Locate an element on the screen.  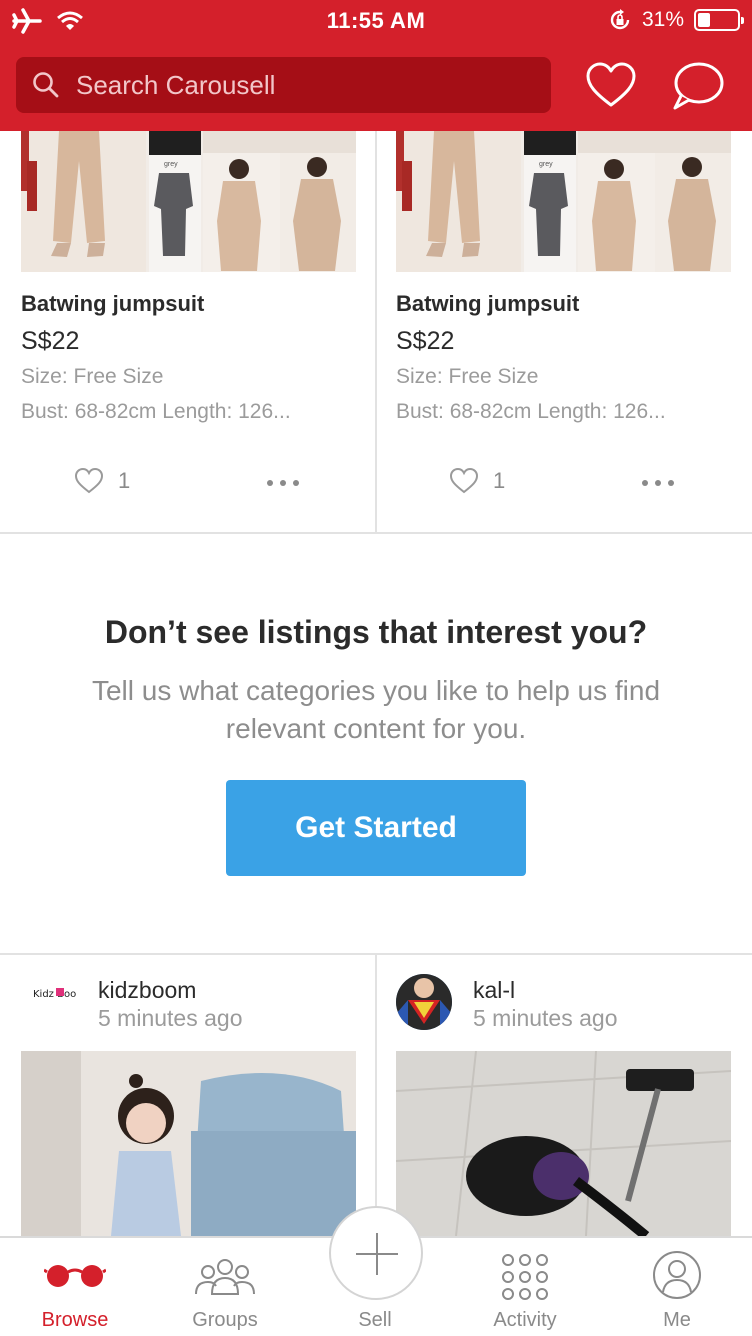
heart-icon is located at coordinates (611, 86).